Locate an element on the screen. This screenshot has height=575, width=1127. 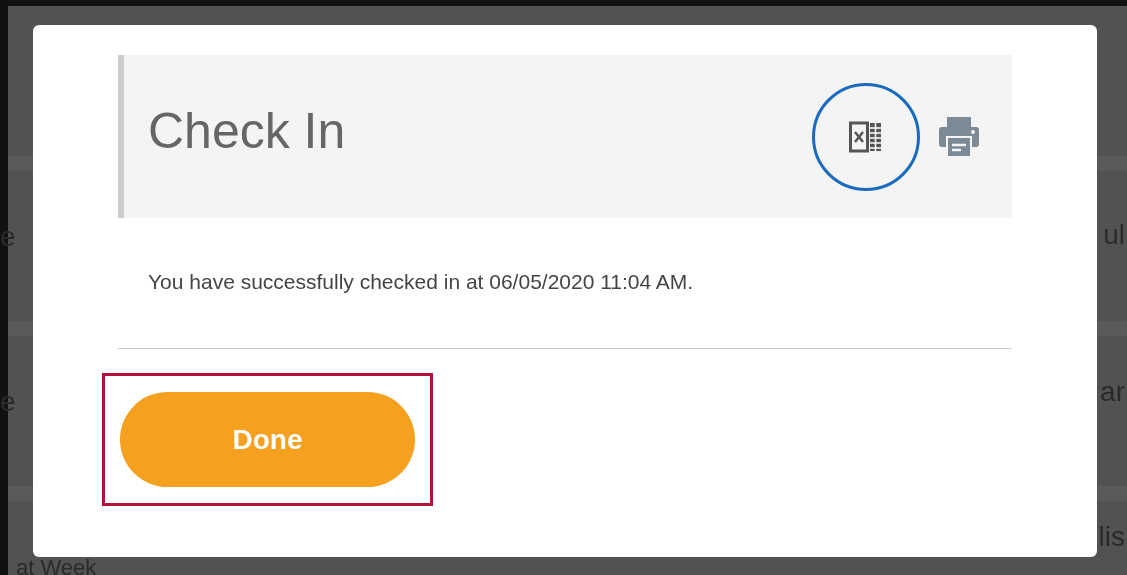
excel-export-button is located at coordinates (866, 136).